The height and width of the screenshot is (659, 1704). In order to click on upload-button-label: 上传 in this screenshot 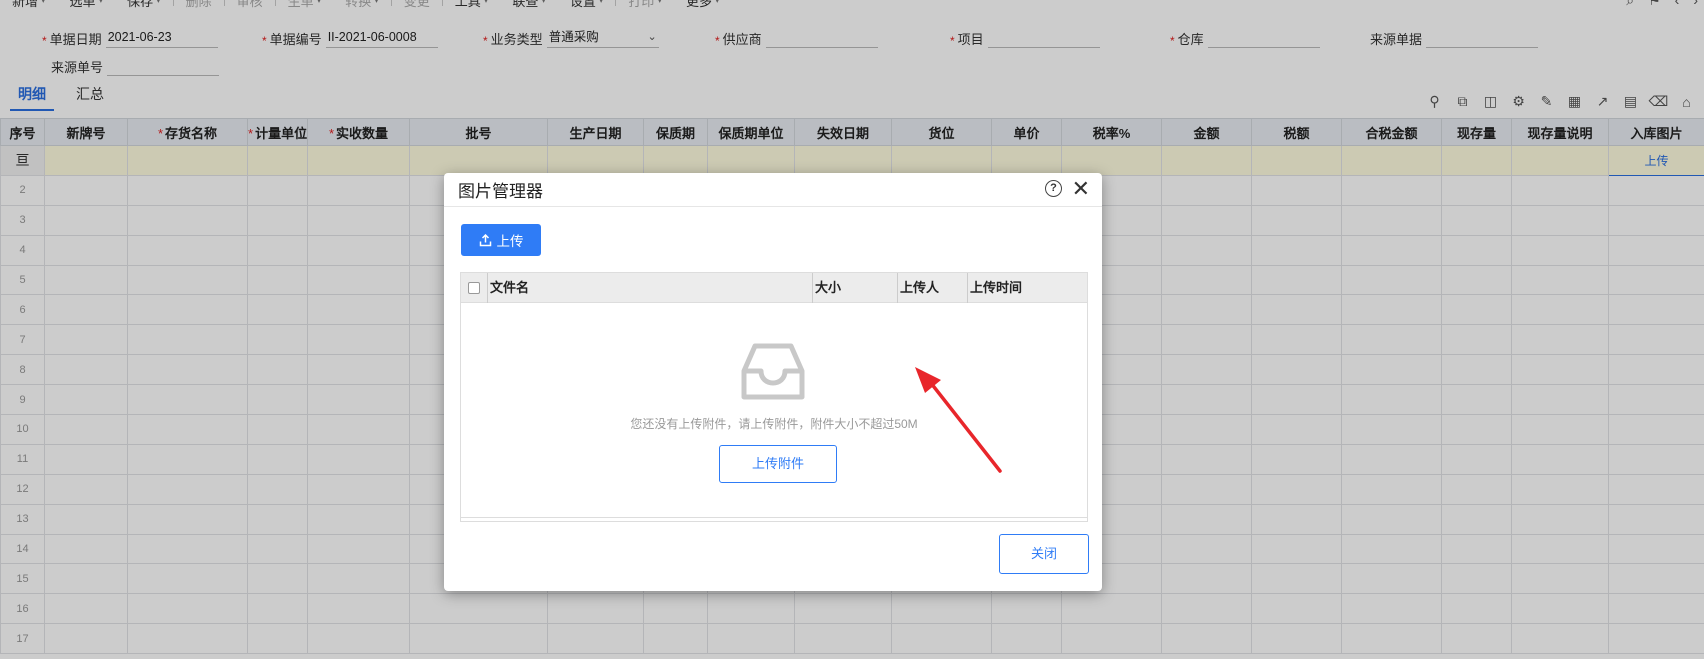, I will do `click(510, 241)`.